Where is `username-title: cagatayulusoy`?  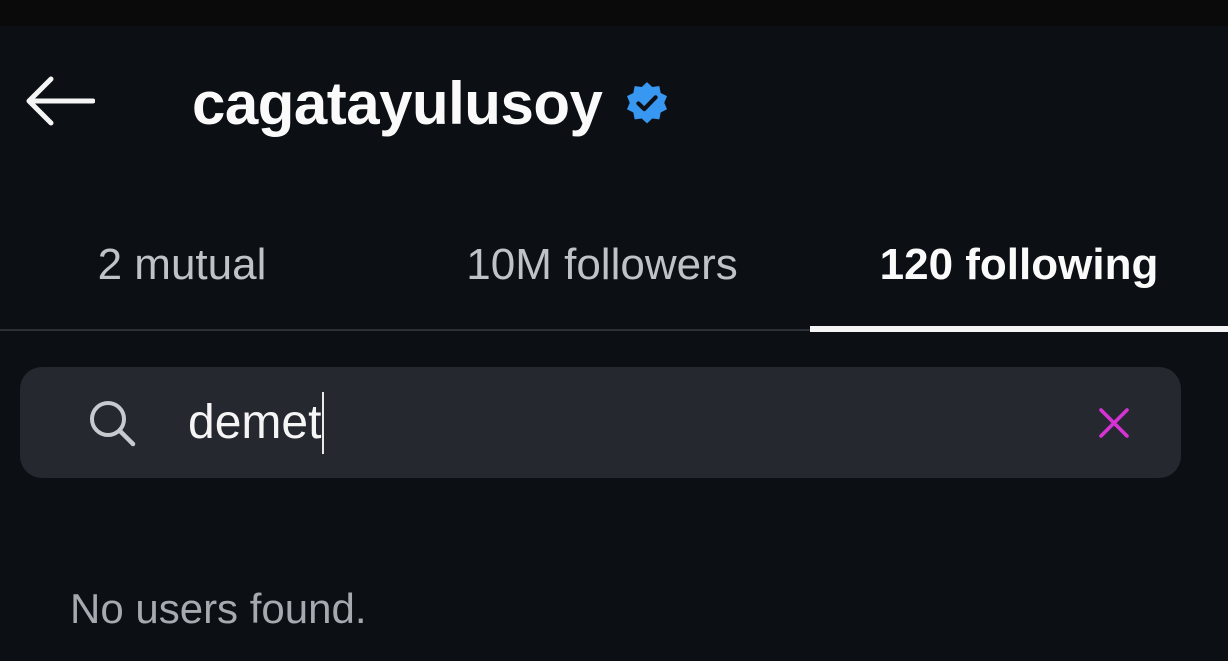 username-title: cagatayulusoy is located at coordinates (397, 103).